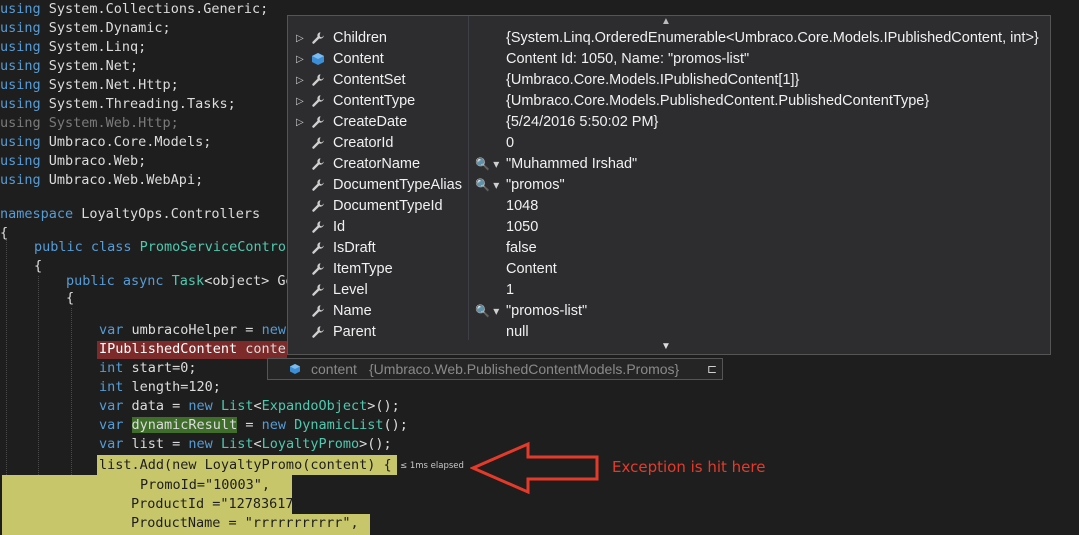 The height and width of the screenshot is (535, 1079). I want to click on code-line-exception: IPublishedContent conten, so click(196, 349).